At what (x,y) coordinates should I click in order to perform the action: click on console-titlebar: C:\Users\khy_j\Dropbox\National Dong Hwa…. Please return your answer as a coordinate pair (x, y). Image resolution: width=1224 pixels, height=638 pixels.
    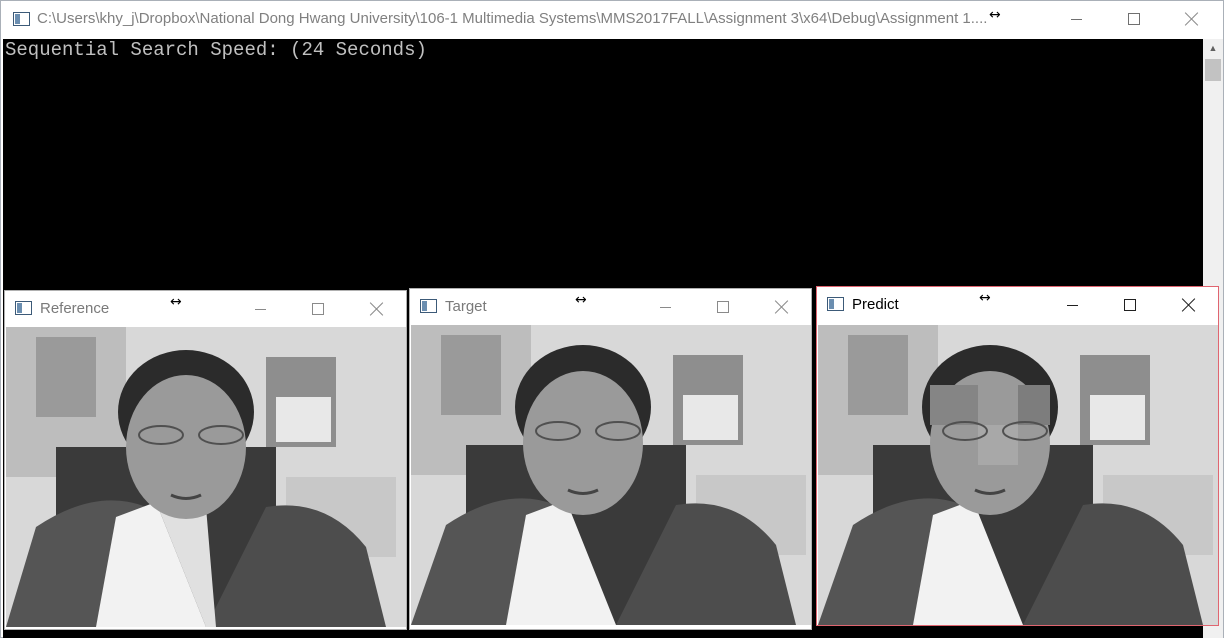
    Looking at the image, I should click on (612, 19).